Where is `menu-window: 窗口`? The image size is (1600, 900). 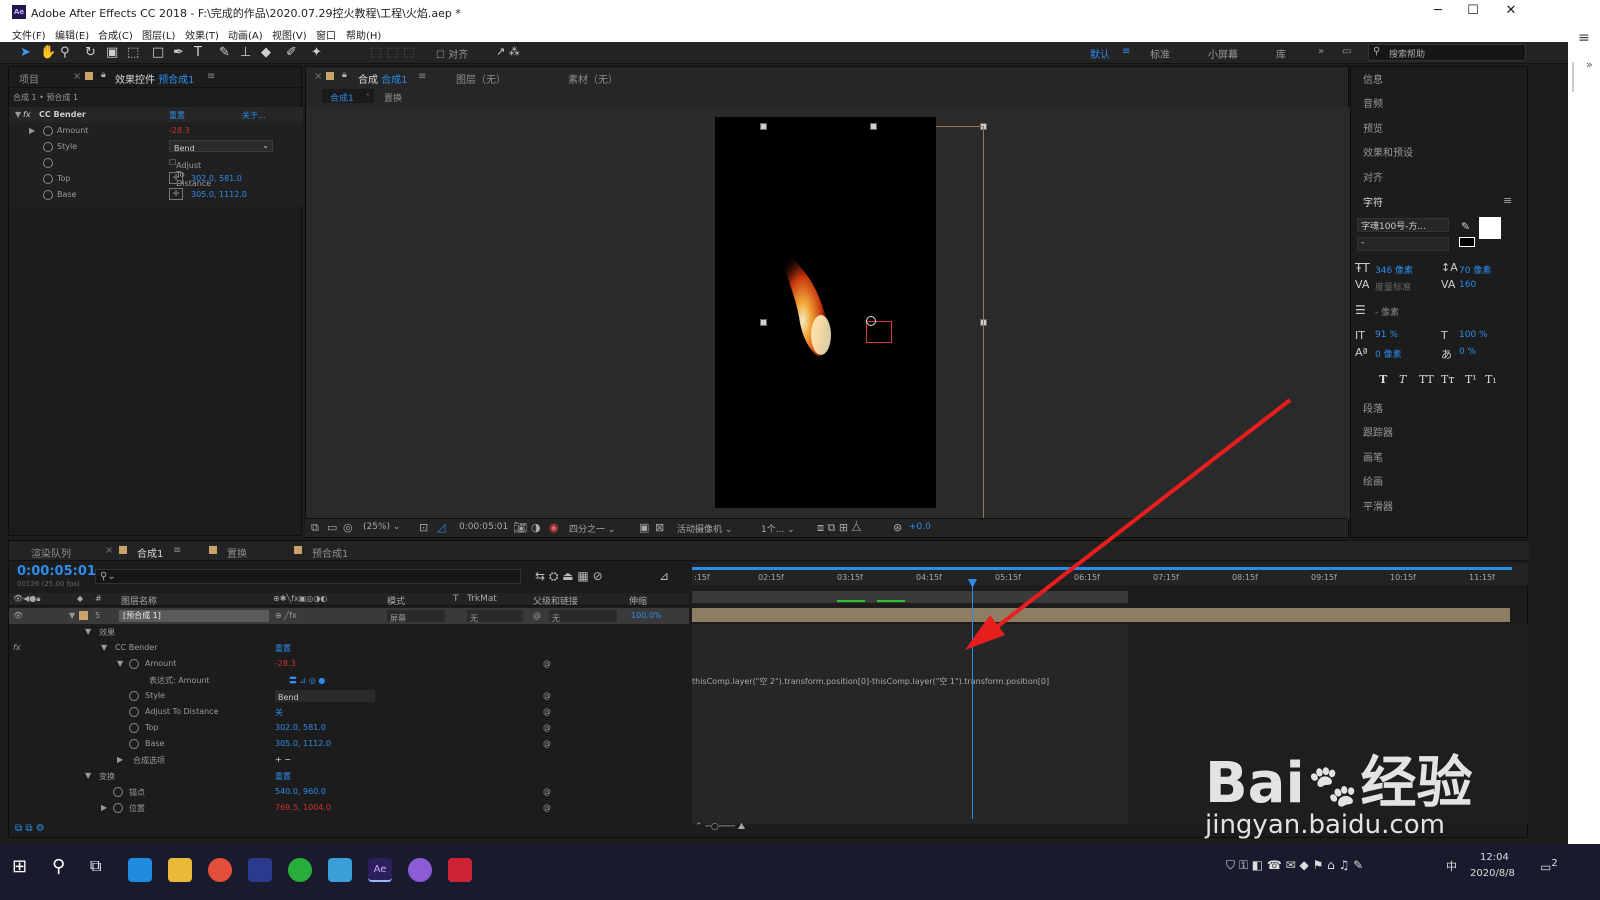 menu-window: 窗口 is located at coordinates (326, 34).